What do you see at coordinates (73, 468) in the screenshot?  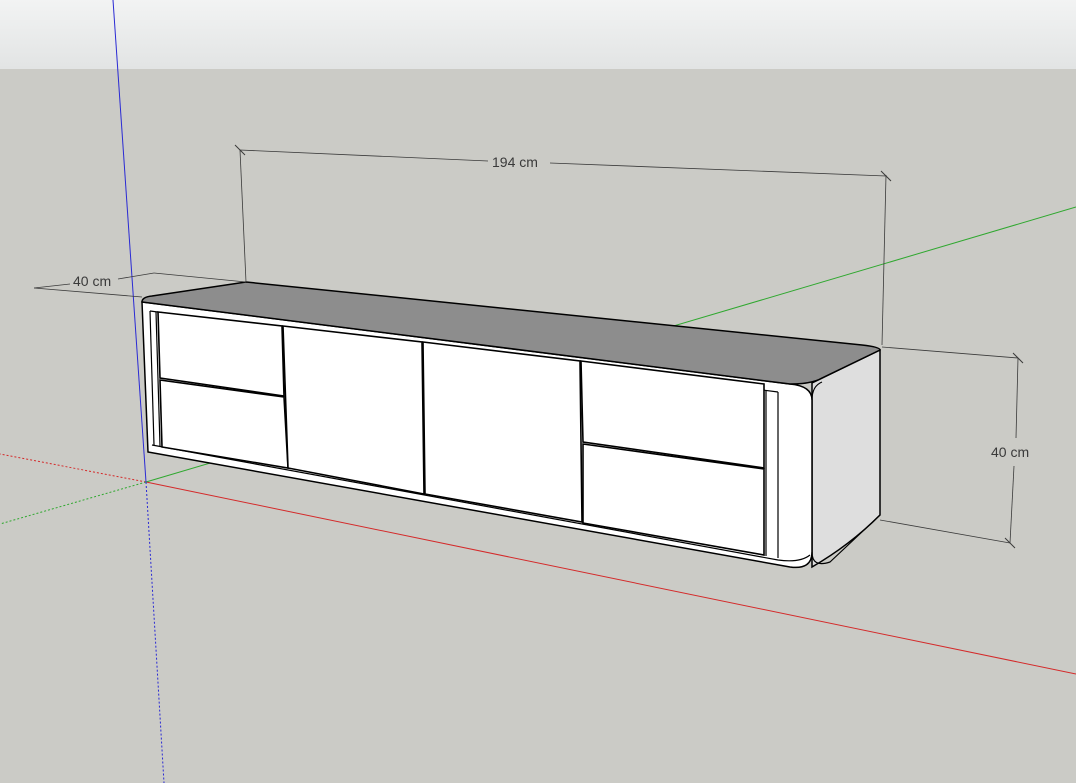 I see `red-axis-negative` at bounding box center [73, 468].